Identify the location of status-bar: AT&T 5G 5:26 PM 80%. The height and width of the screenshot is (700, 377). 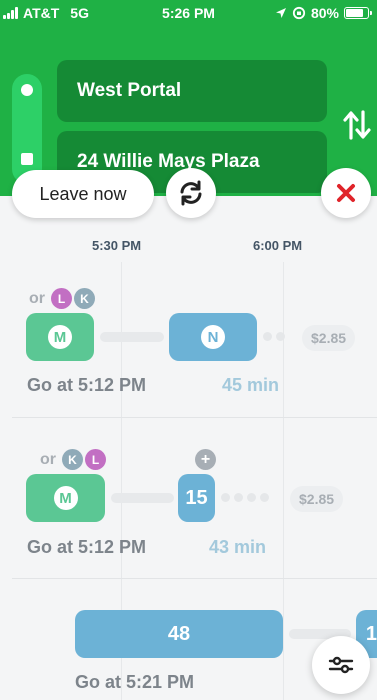
(188, 14).